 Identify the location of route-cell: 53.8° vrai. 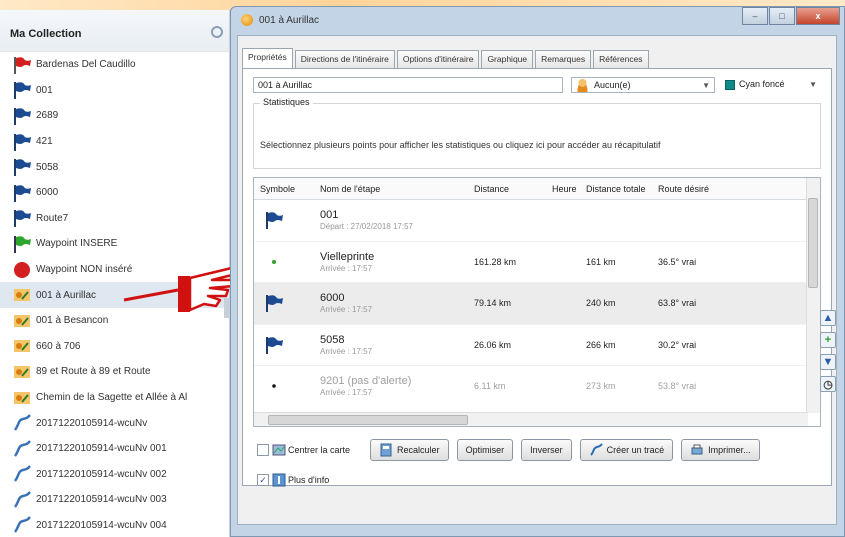
(677, 386).